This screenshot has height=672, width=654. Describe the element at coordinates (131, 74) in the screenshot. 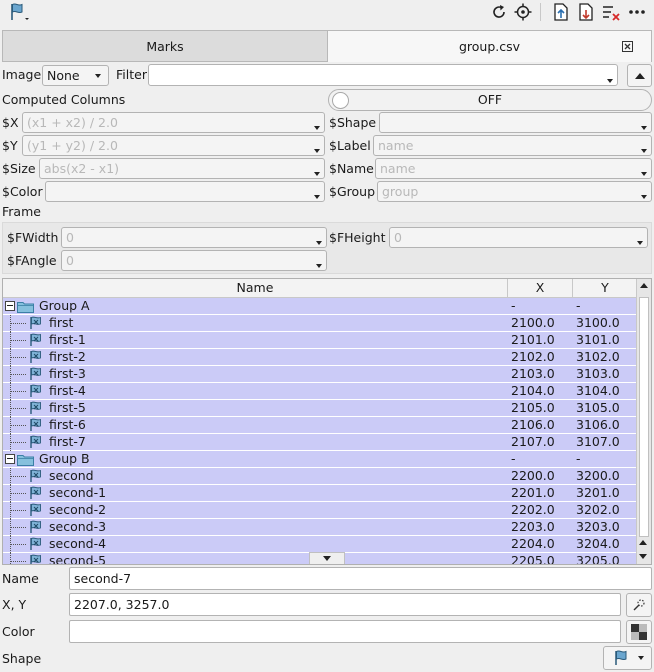

I see `filter-label: Filter` at that location.